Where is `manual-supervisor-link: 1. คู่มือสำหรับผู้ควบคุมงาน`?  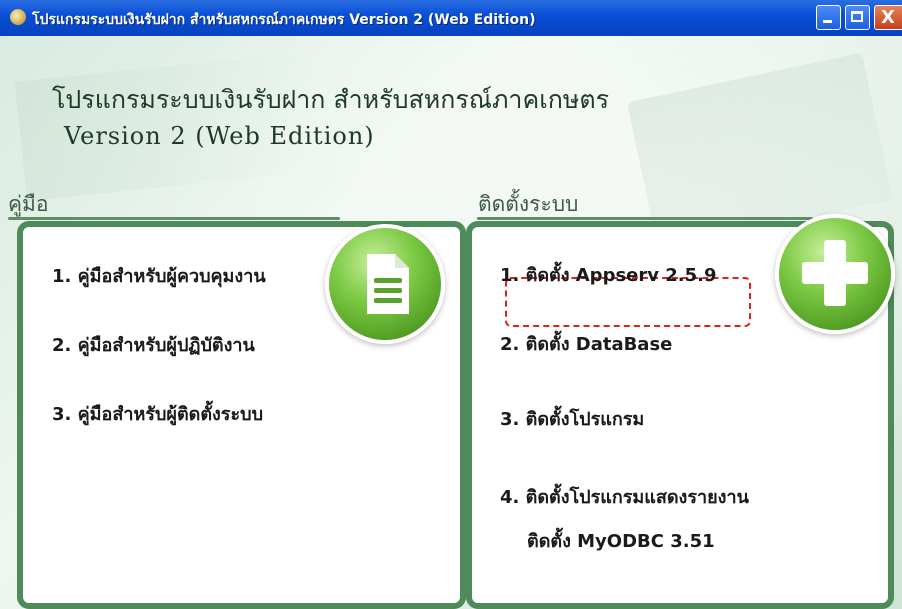
manual-supervisor-link: 1. คู่มือสำหรับผู้ควบคุมงาน is located at coordinates (159, 275).